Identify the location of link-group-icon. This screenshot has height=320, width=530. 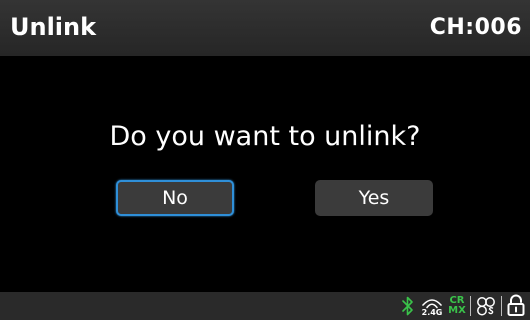
(486, 306).